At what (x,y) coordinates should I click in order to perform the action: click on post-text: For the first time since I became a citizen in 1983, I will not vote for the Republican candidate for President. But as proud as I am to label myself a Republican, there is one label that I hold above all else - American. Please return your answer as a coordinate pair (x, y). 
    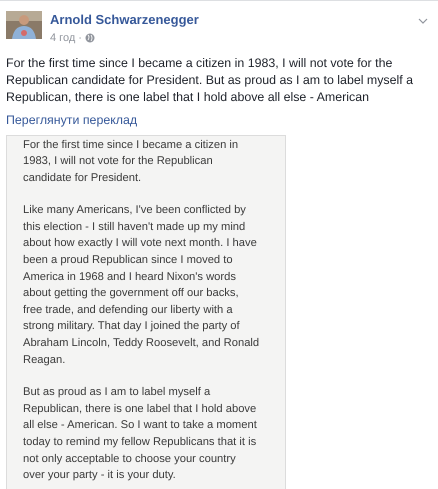
    Looking at the image, I should click on (209, 80).